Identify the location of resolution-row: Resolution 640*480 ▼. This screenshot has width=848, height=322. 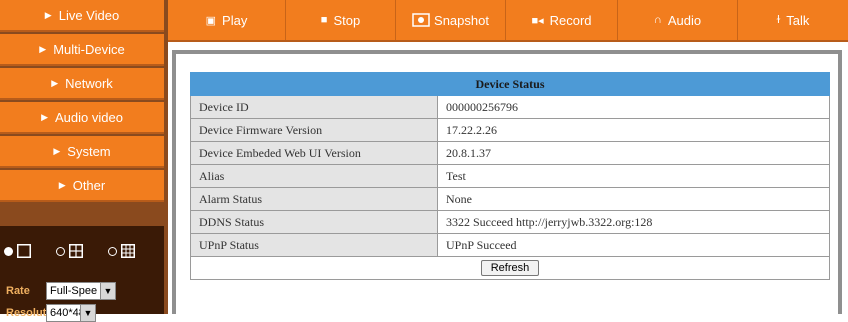
(51, 313).